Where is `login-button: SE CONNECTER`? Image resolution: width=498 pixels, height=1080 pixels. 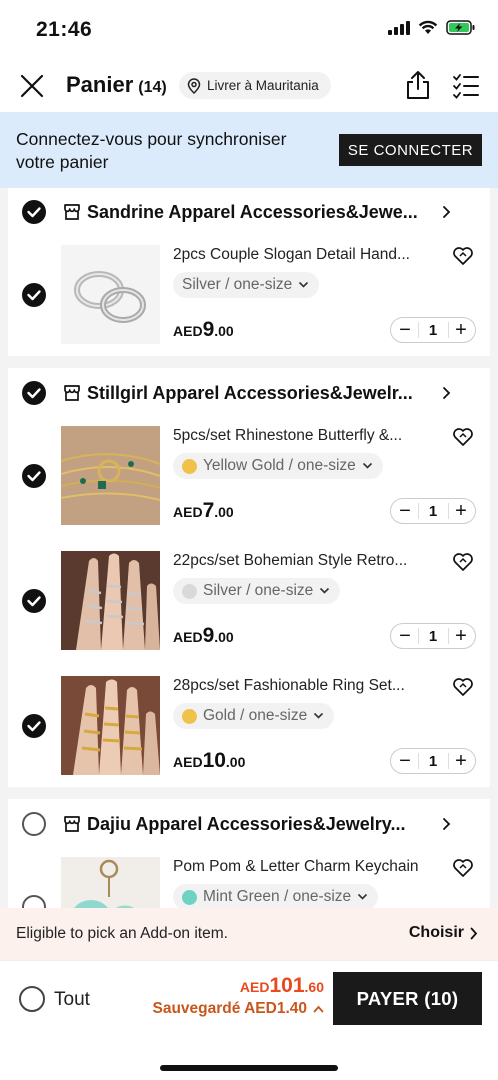 login-button: SE CONNECTER is located at coordinates (410, 150).